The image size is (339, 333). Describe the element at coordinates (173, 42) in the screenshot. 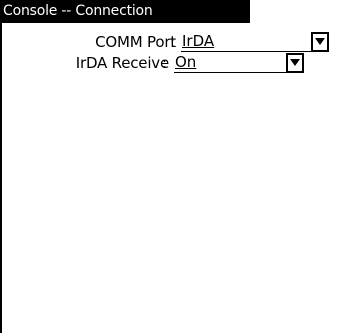

I see `comm-port-colon: :` at that location.